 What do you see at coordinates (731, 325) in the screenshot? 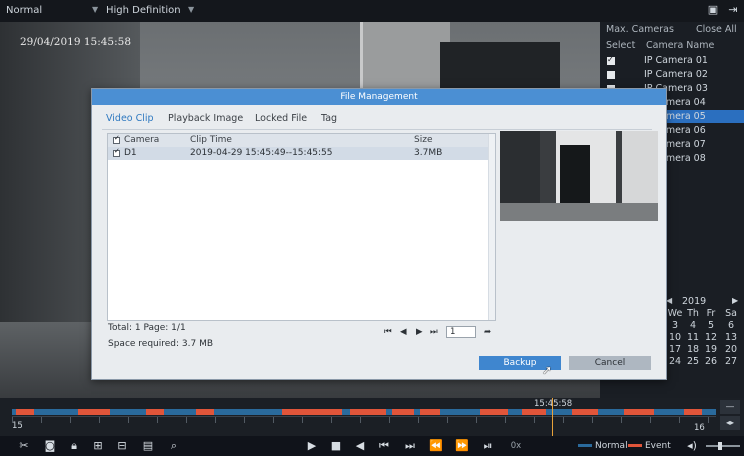
I see `calendar-day: 6` at bounding box center [731, 325].